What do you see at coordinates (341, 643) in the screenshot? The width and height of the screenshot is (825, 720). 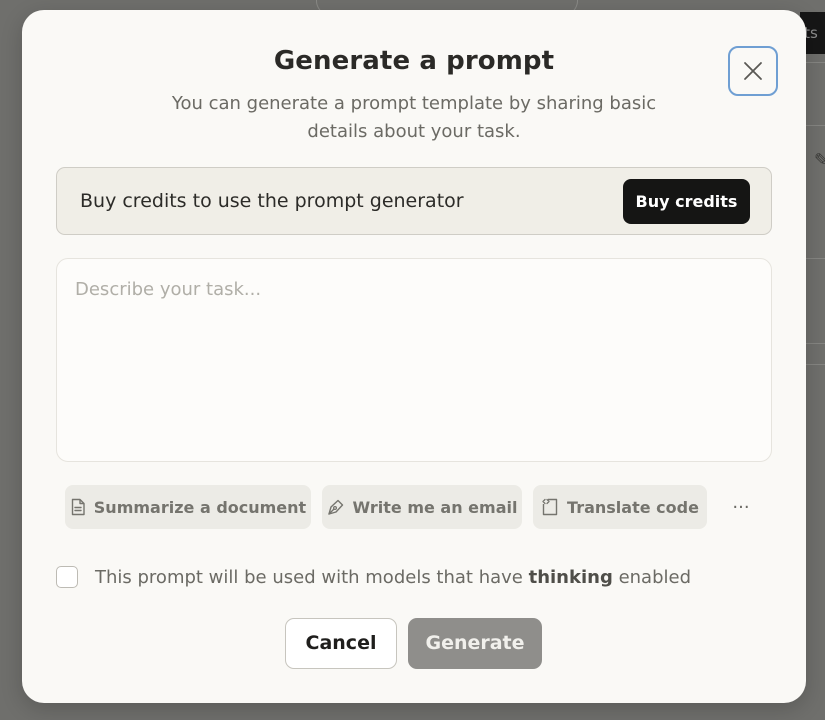 I see `cancel-button: Cancel` at bounding box center [341, 643].